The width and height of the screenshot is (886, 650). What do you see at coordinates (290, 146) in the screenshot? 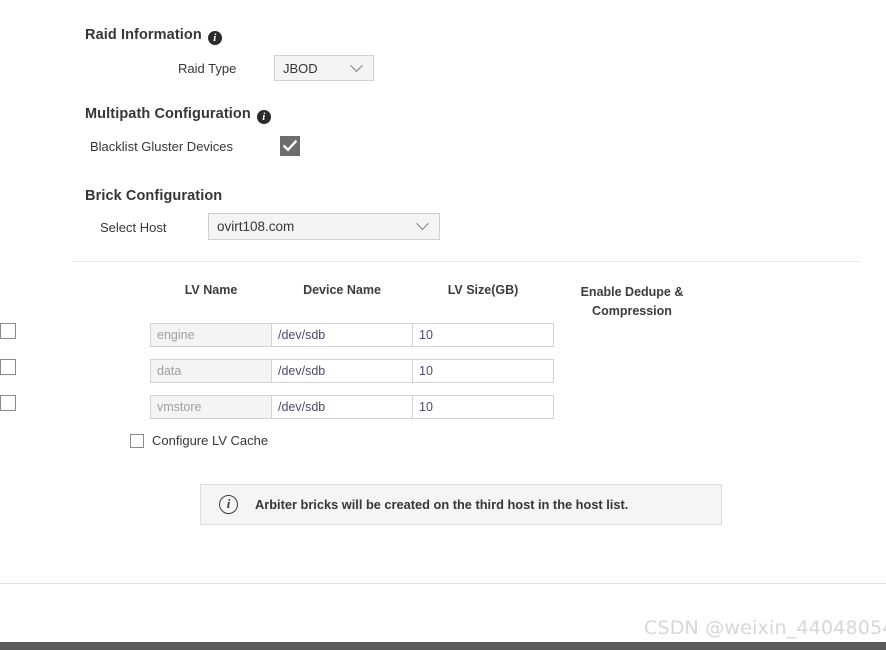
I see `blacklist-gluster-devices-checkbox` at bounding box center [290, 146].